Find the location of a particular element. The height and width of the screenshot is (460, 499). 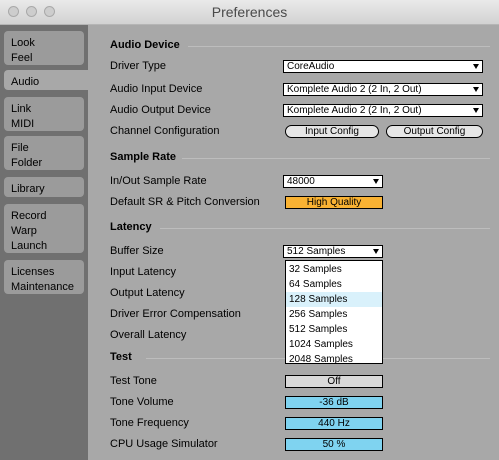

driver-error-compensation-label: Driver Error Compensation is located at coordinates (175, 314).